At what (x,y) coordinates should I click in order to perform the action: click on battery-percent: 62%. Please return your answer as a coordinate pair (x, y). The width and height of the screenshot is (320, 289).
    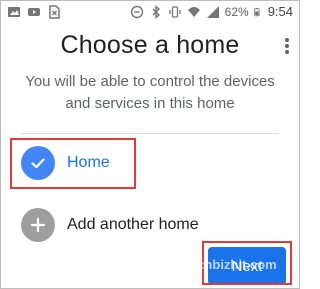
    Looking at the image, I should click on (236, 12).